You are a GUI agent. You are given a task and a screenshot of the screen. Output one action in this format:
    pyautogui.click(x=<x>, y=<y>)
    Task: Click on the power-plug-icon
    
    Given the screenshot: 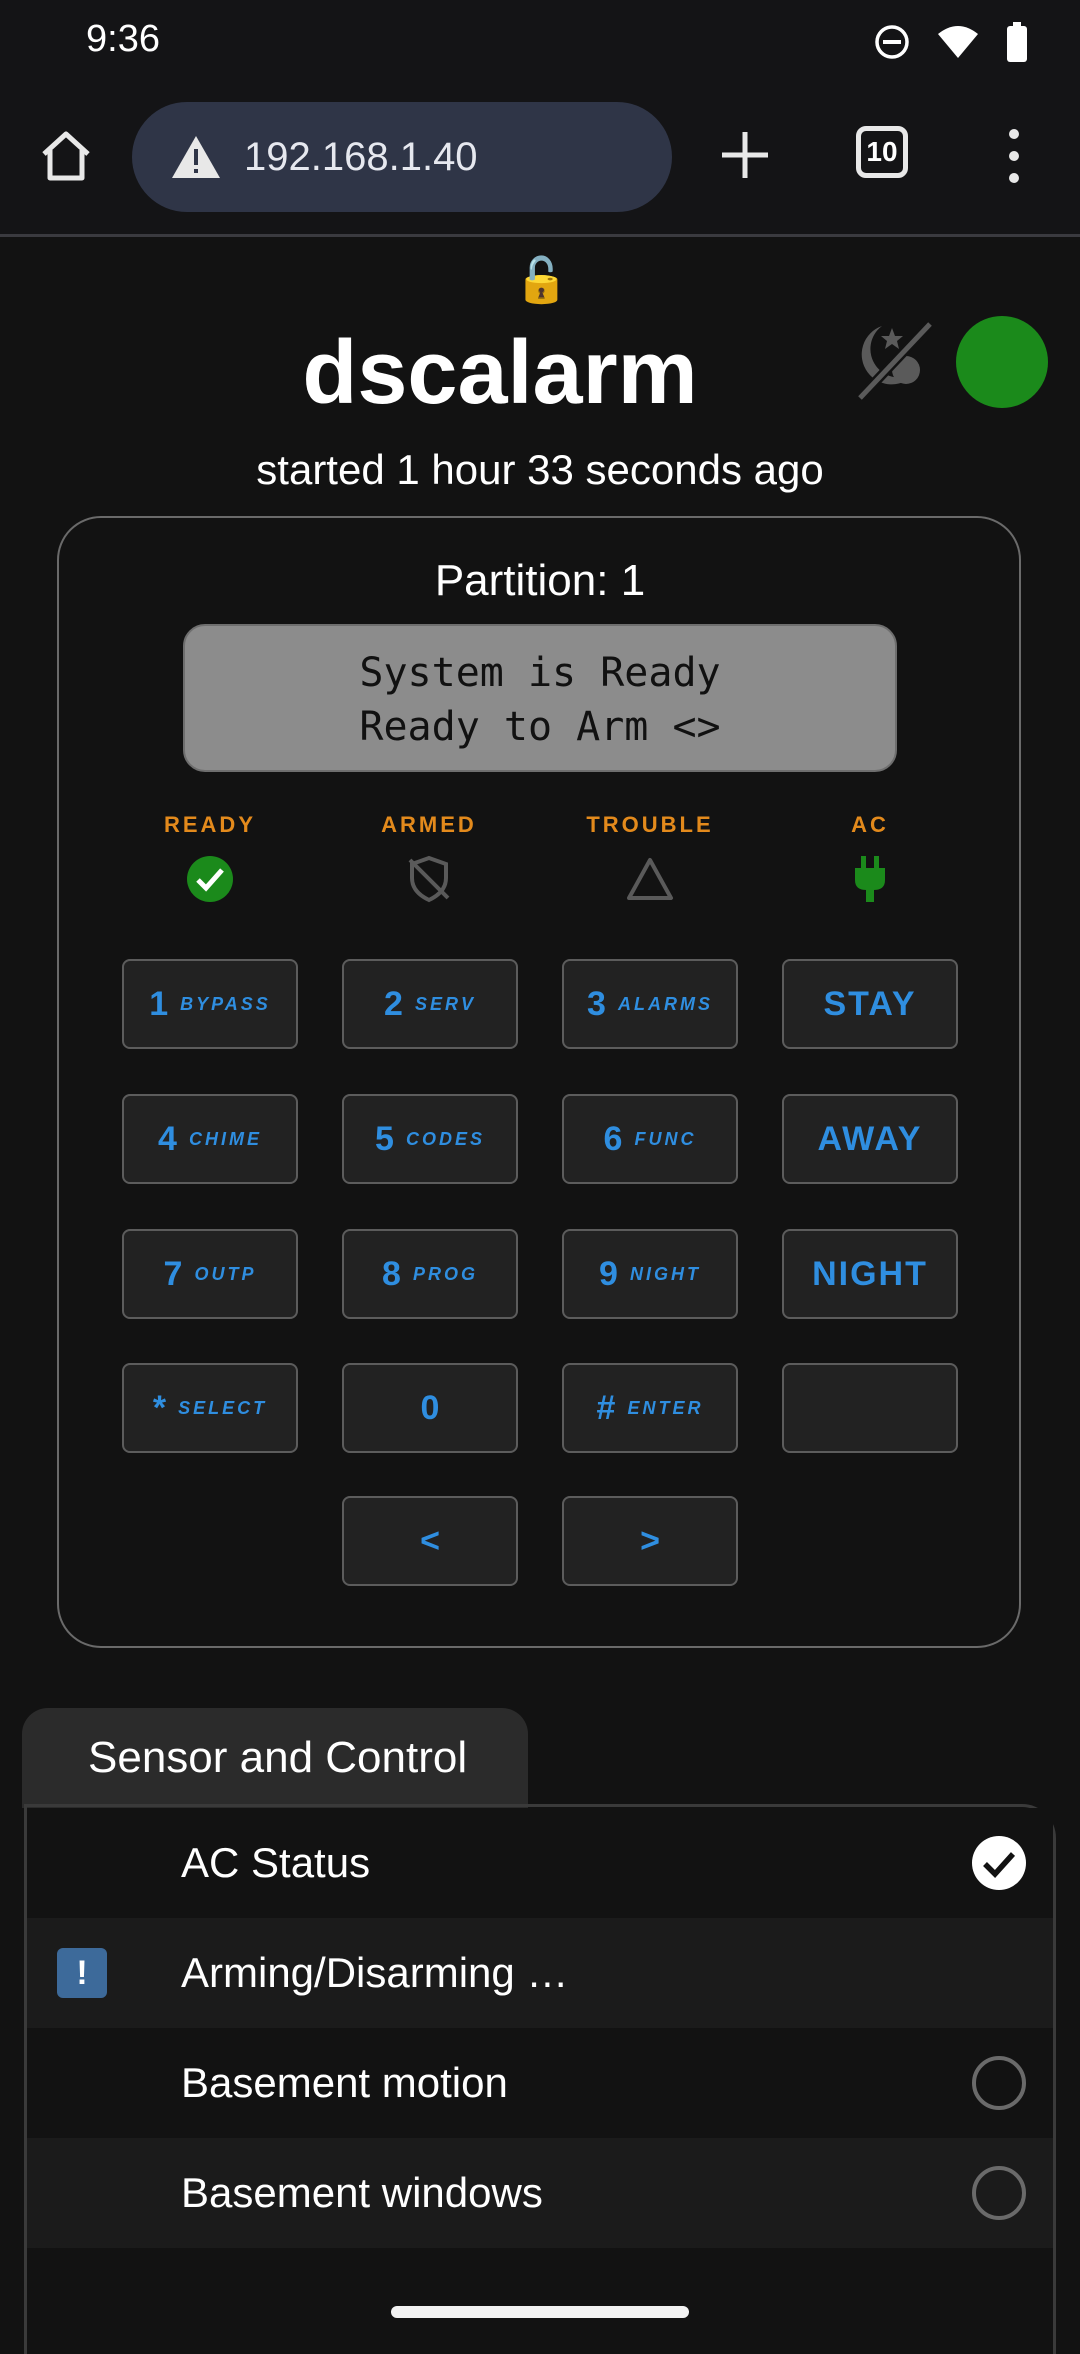 What is the action you would take?
    pyautogui.click(x=870, y=879)
    